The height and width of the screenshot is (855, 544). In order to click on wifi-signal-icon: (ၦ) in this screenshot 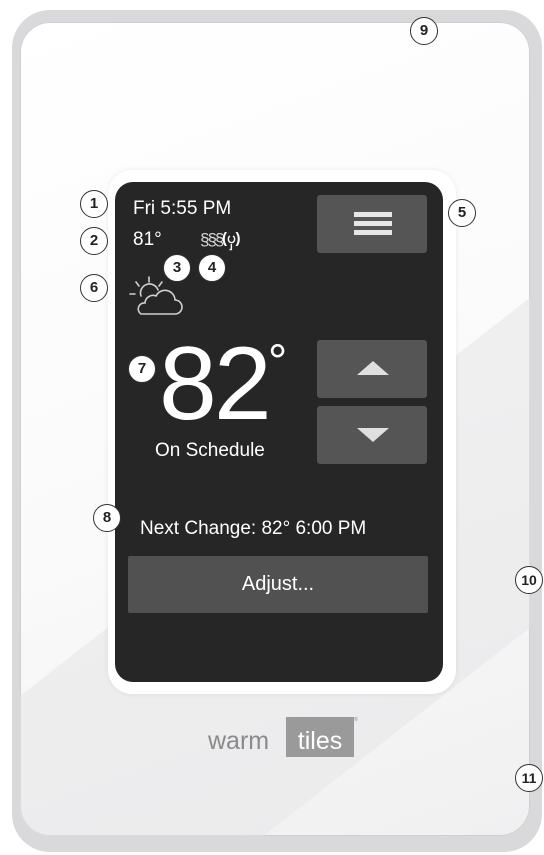, I will do `click(231, 238)`.